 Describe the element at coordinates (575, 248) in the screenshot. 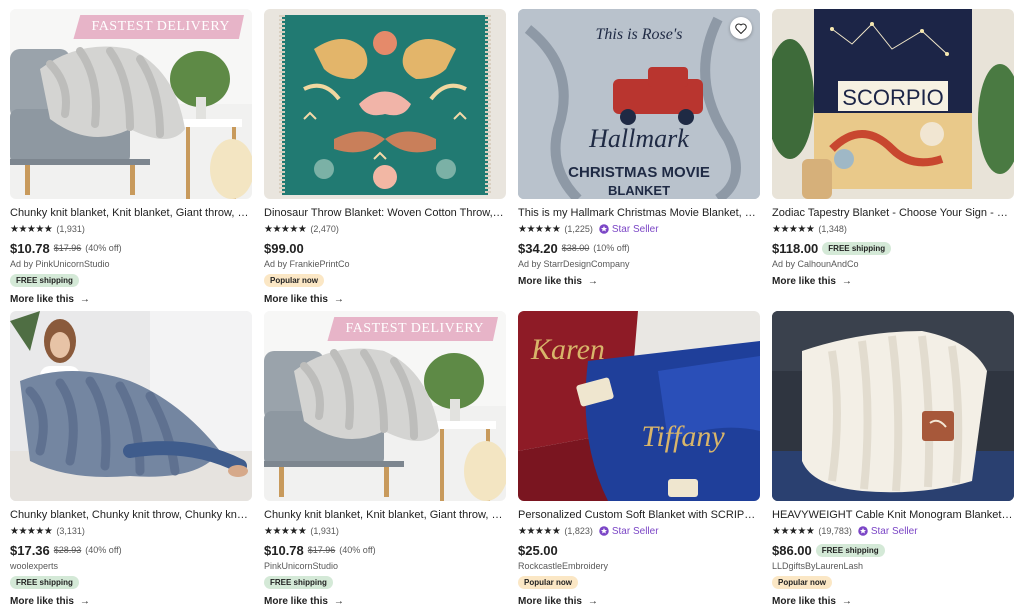

I see `original-price: $38.00` at that location.